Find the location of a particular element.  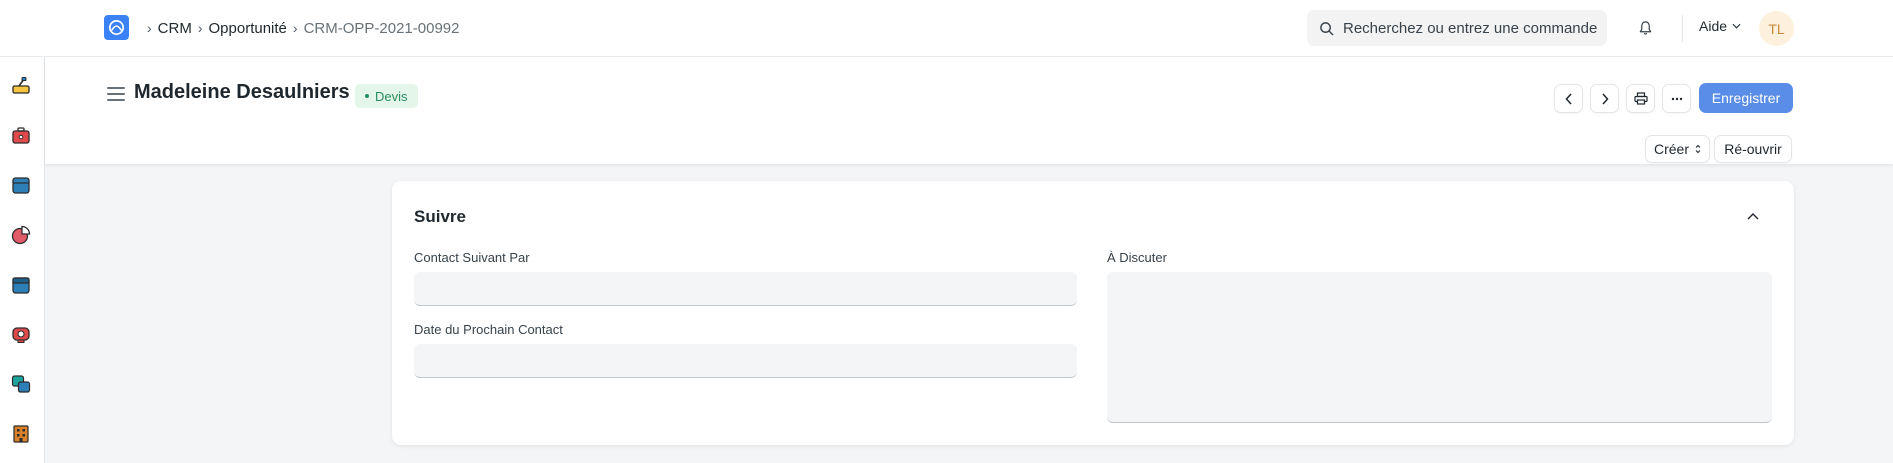

tools-icon is located at coordinates (21, 85).